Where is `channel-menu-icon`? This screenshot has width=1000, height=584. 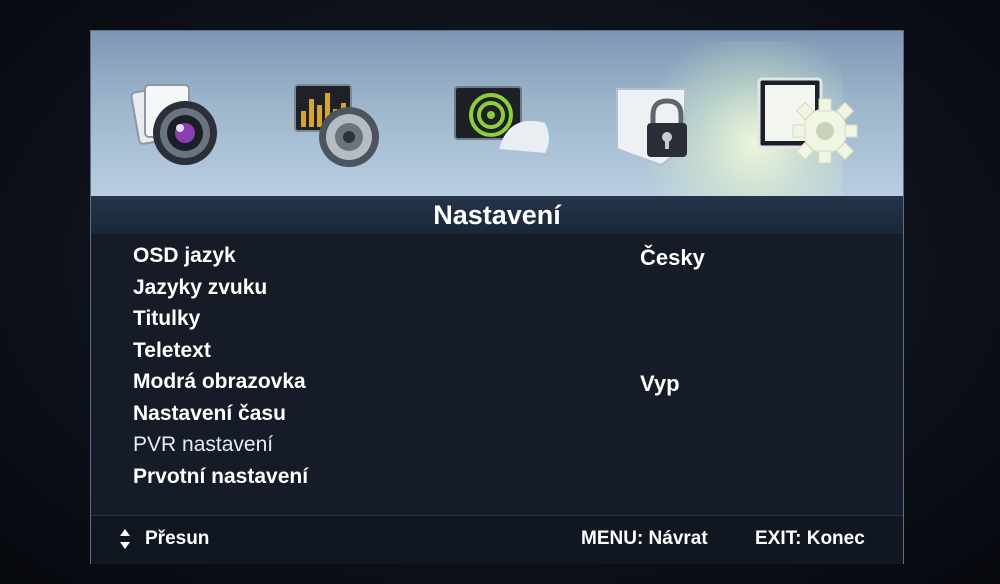
channel-menu-icon is located at coordinates (504, 124).